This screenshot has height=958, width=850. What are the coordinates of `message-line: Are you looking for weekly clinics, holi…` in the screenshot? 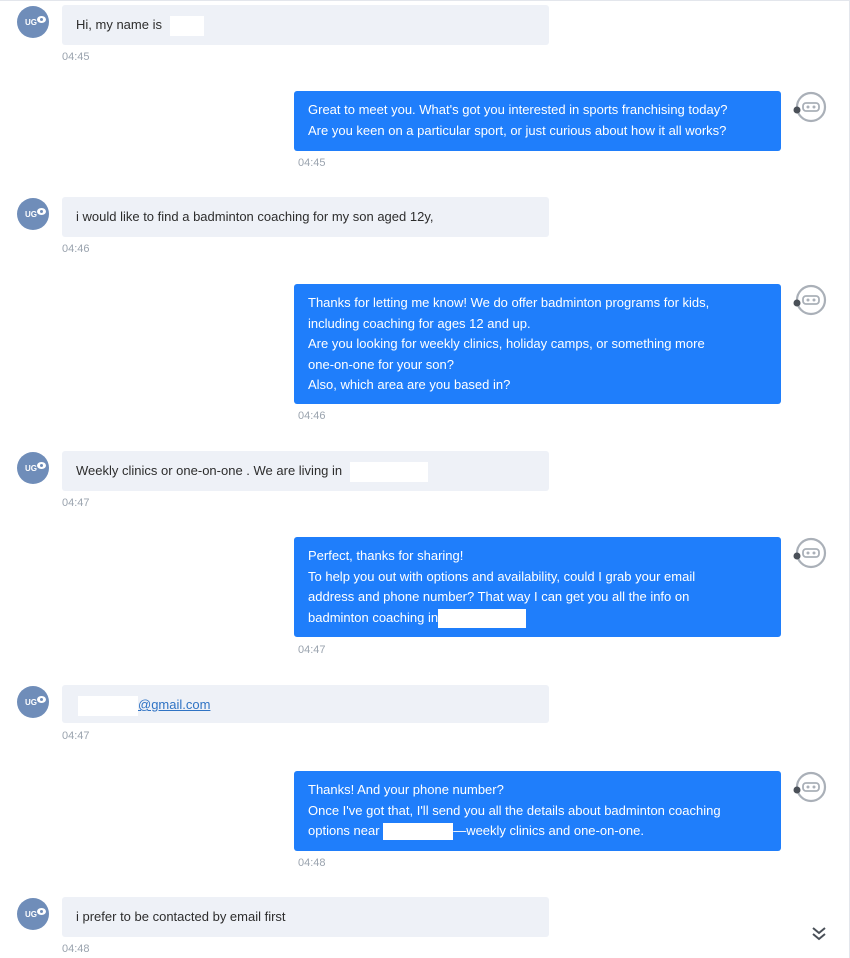 It's located at (506, 343).